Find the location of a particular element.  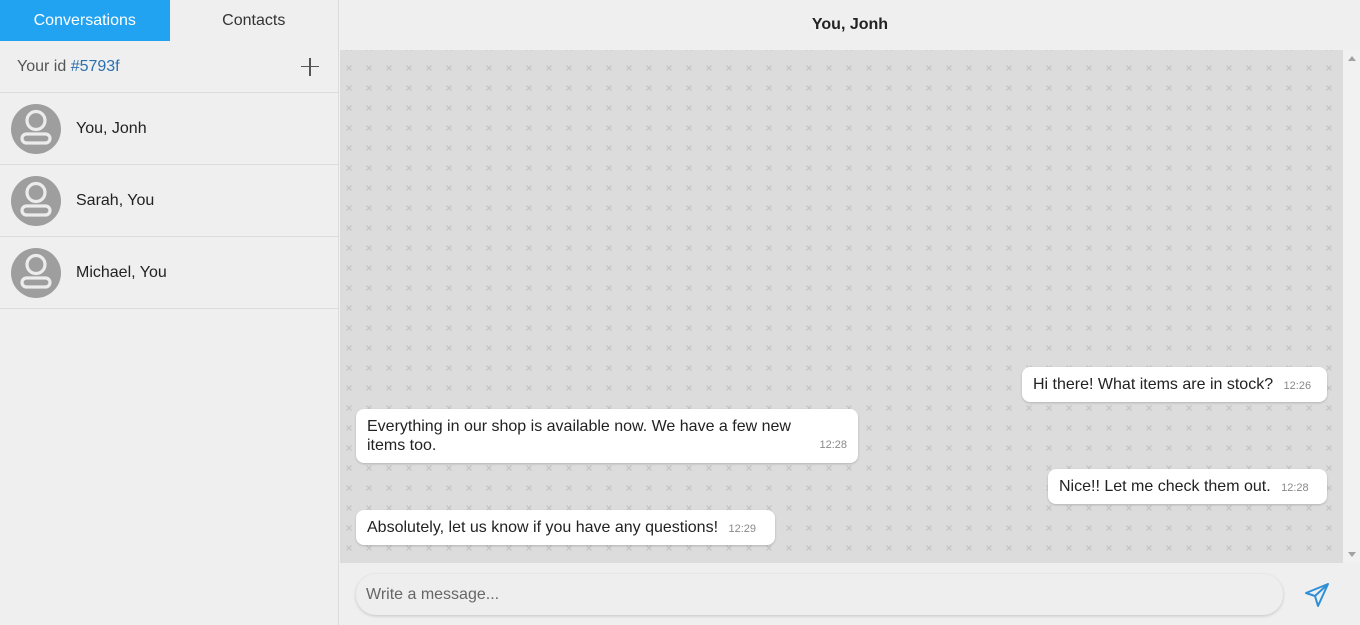

conversation-name: Sarah, You is located at coordinates (115, 200).